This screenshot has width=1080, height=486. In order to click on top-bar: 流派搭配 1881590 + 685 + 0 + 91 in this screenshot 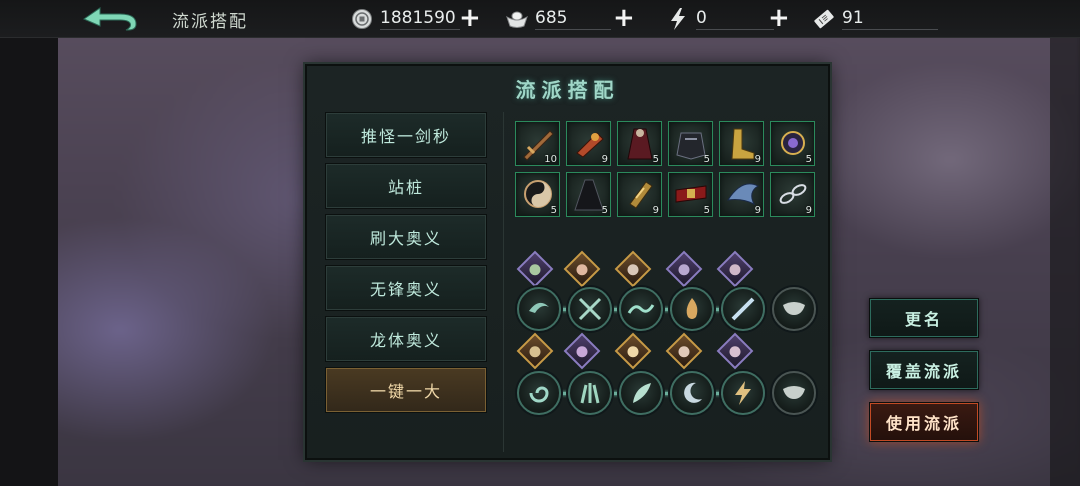, I will do `click(540, 19)`.